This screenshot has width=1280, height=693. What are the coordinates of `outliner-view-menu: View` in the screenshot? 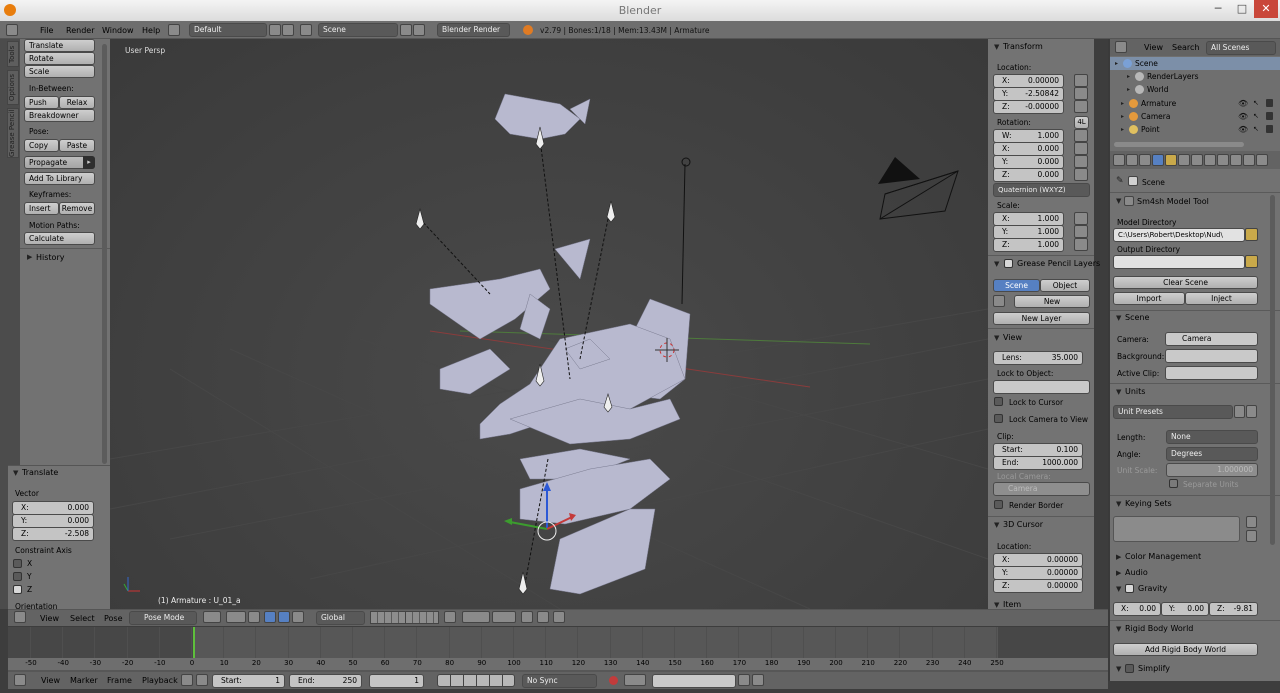 It's located at (1153, 47).